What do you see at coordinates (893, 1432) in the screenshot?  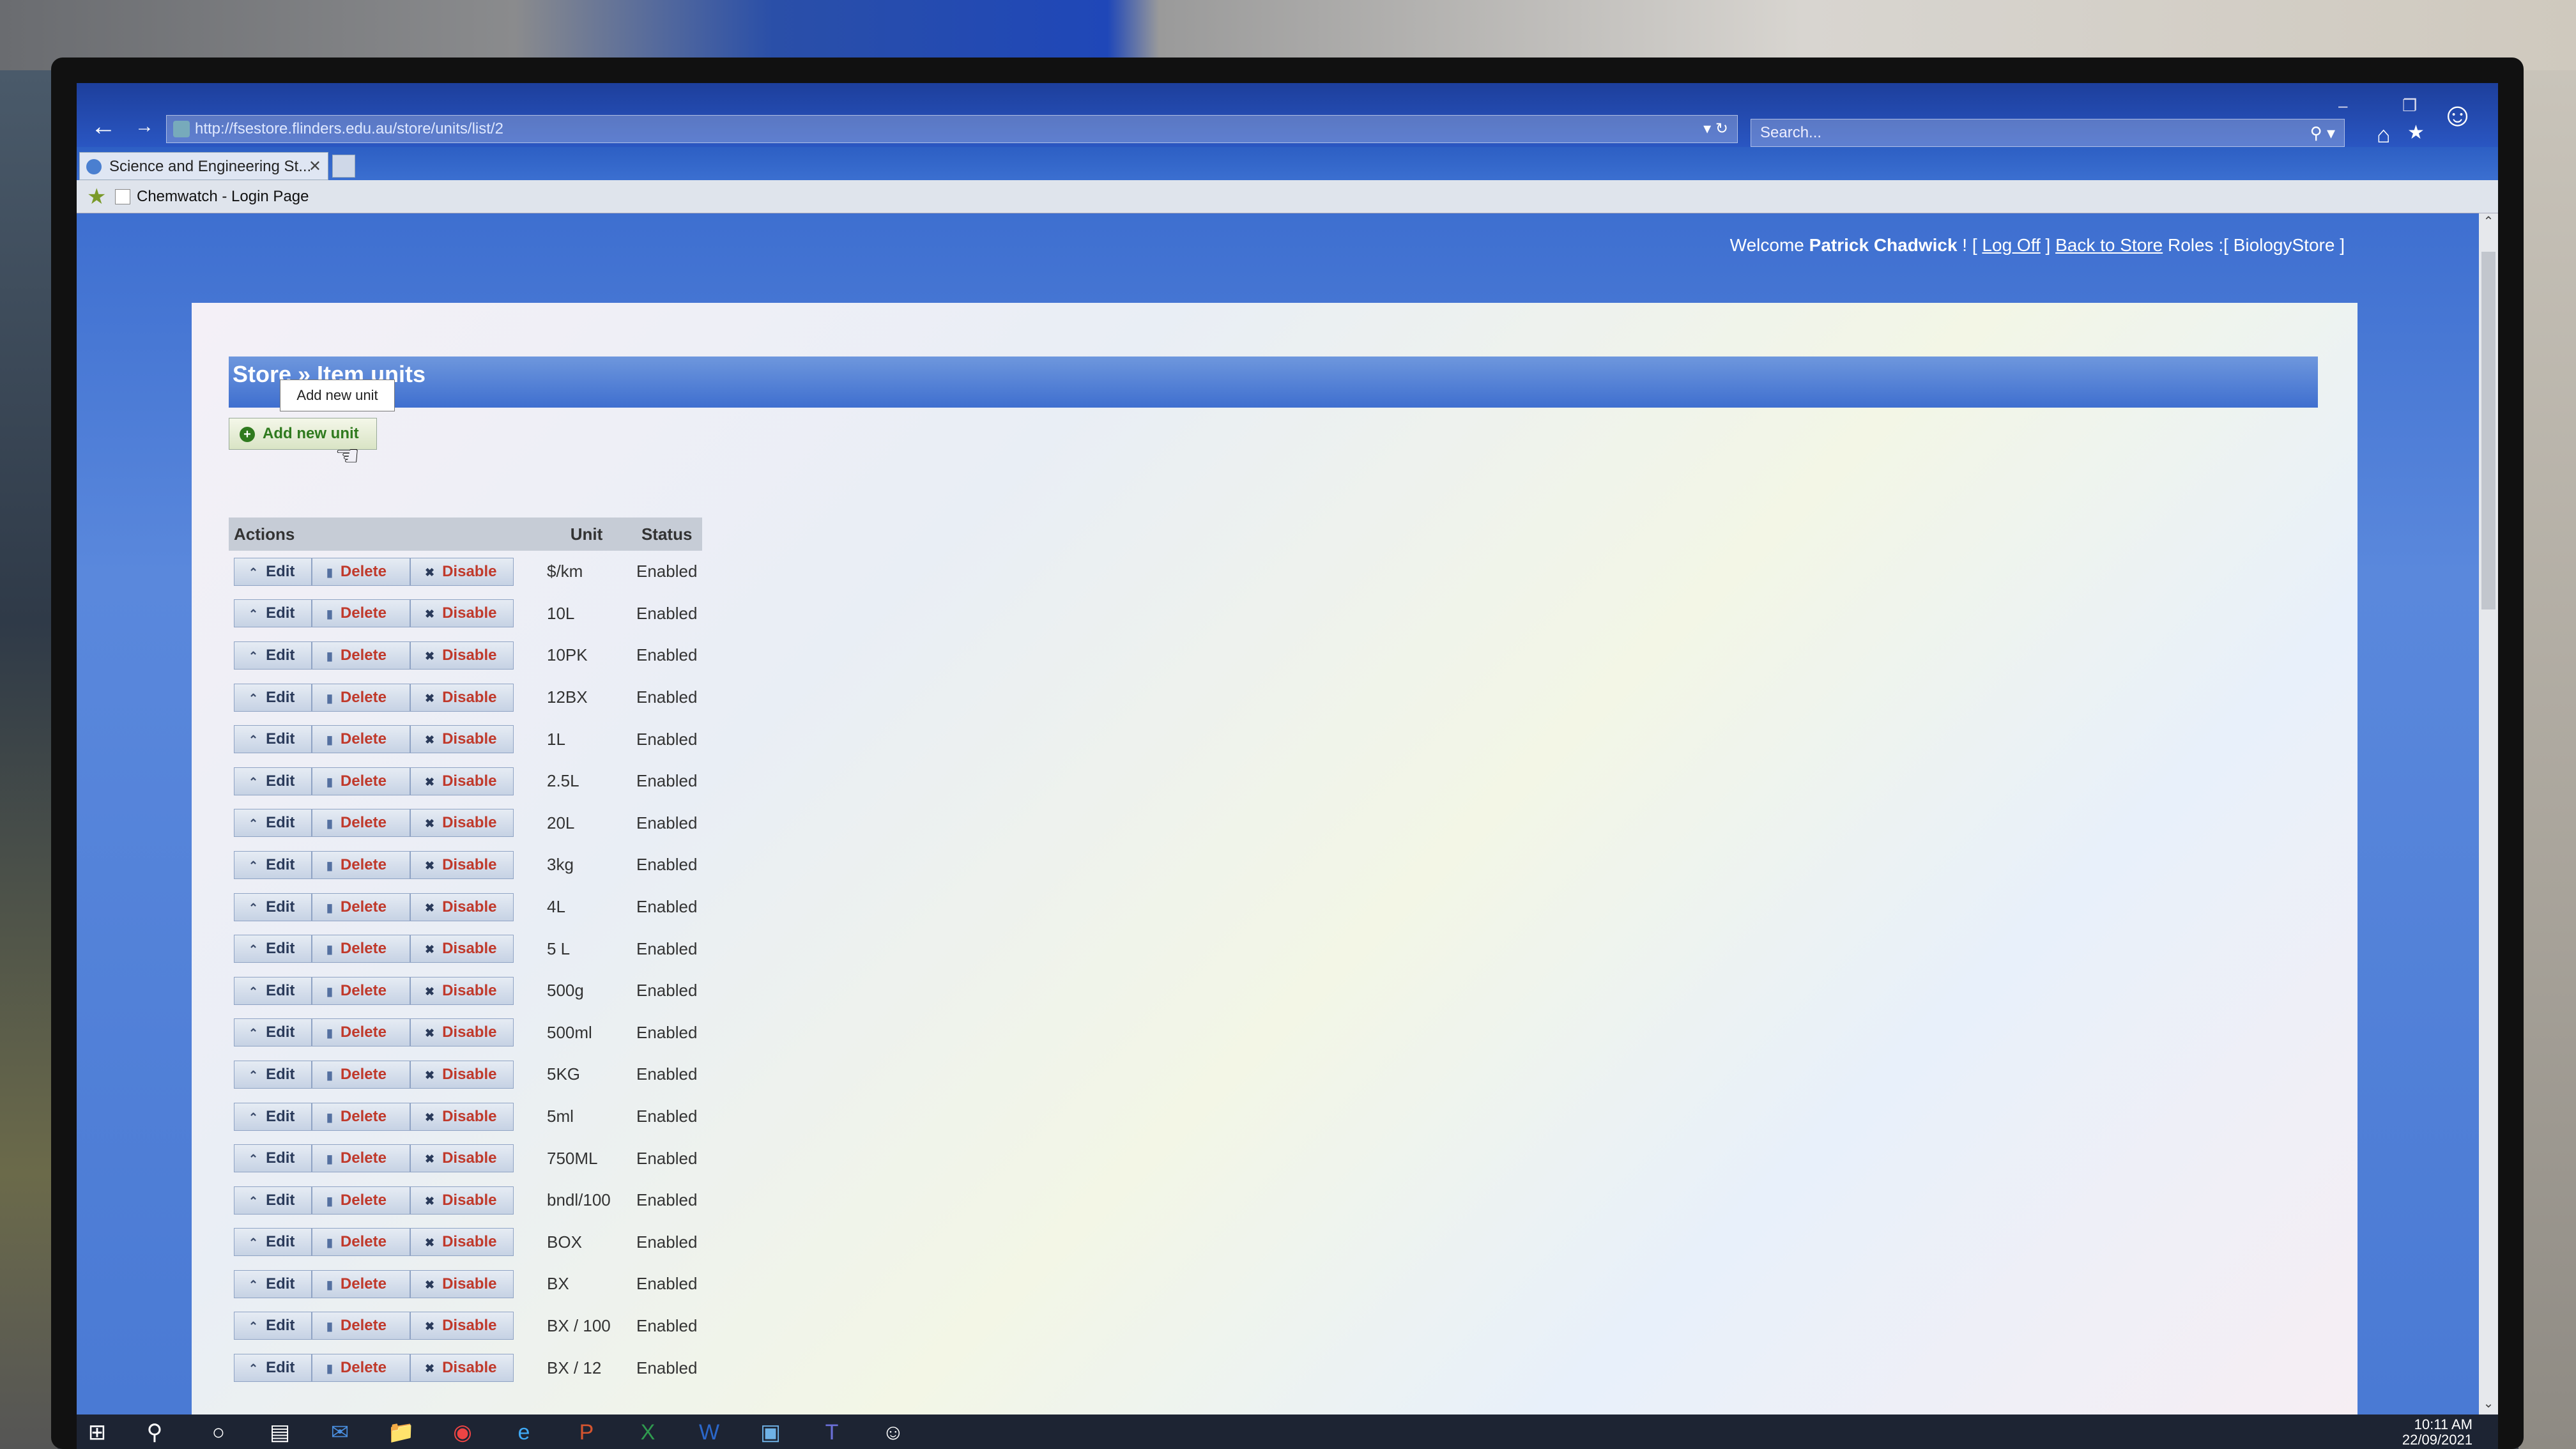 I see `helper-app-icon: ☺` at bounding box center [893, 1432].